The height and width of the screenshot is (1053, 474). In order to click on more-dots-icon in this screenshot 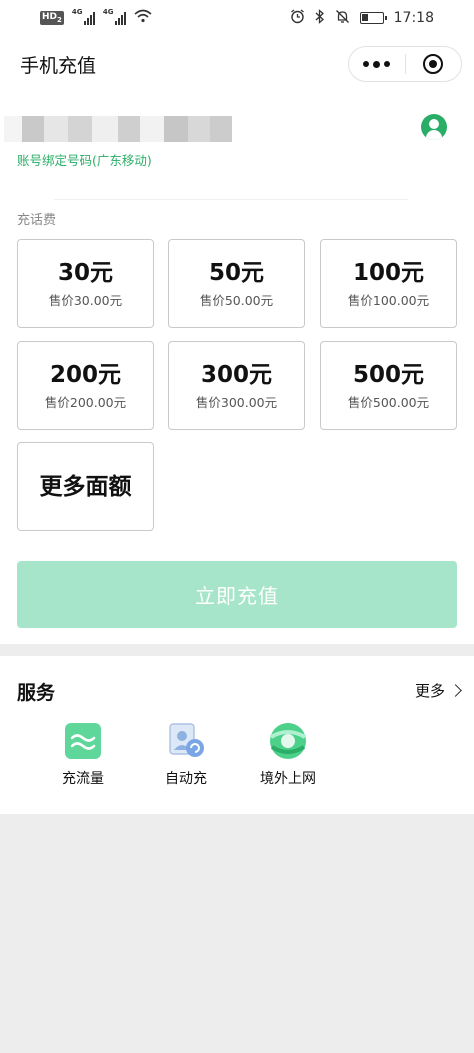, I will do `click(377, 64)`.